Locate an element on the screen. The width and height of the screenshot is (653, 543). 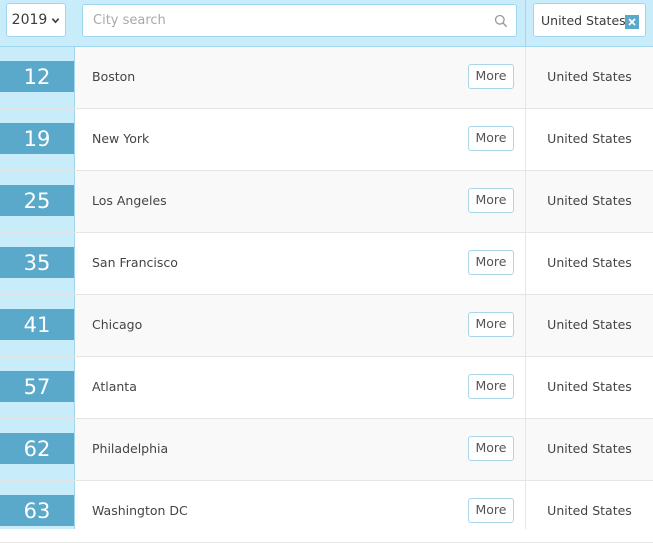
city-name: Philadelphia is located at coordinates (130, 448).